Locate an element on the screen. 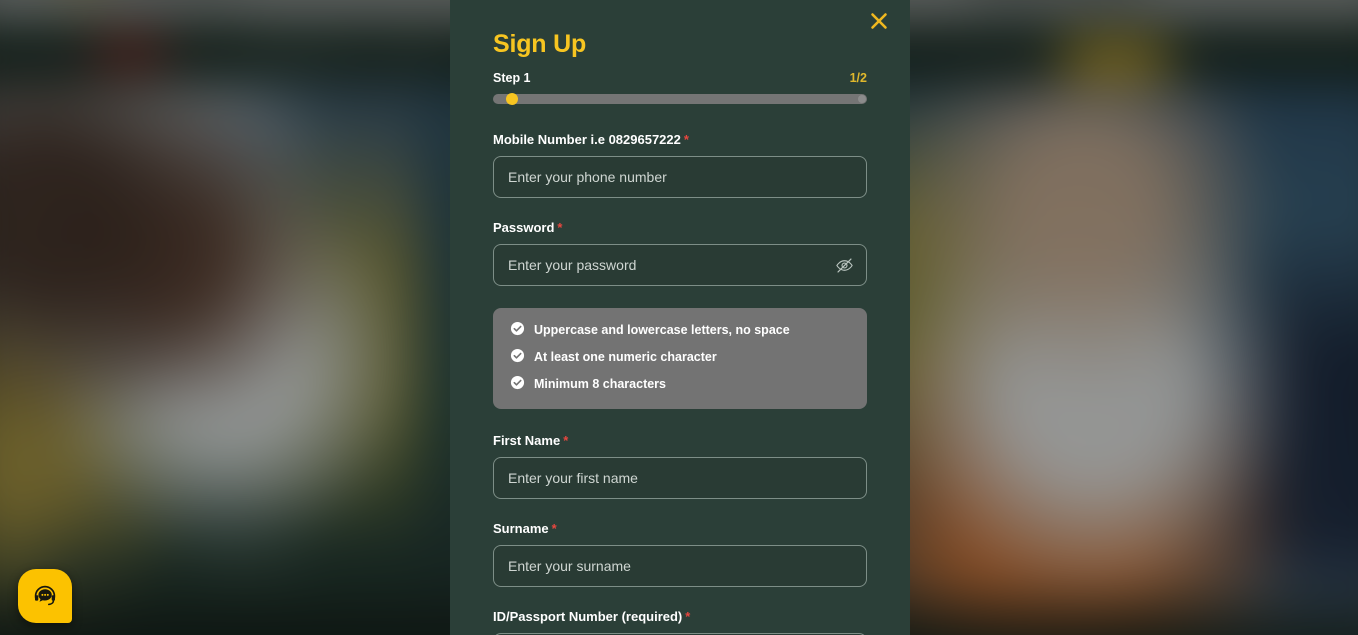 The image size is (1358, 635). password-rule-item: Minimum 8 characters is located at coordinates (680, 385).